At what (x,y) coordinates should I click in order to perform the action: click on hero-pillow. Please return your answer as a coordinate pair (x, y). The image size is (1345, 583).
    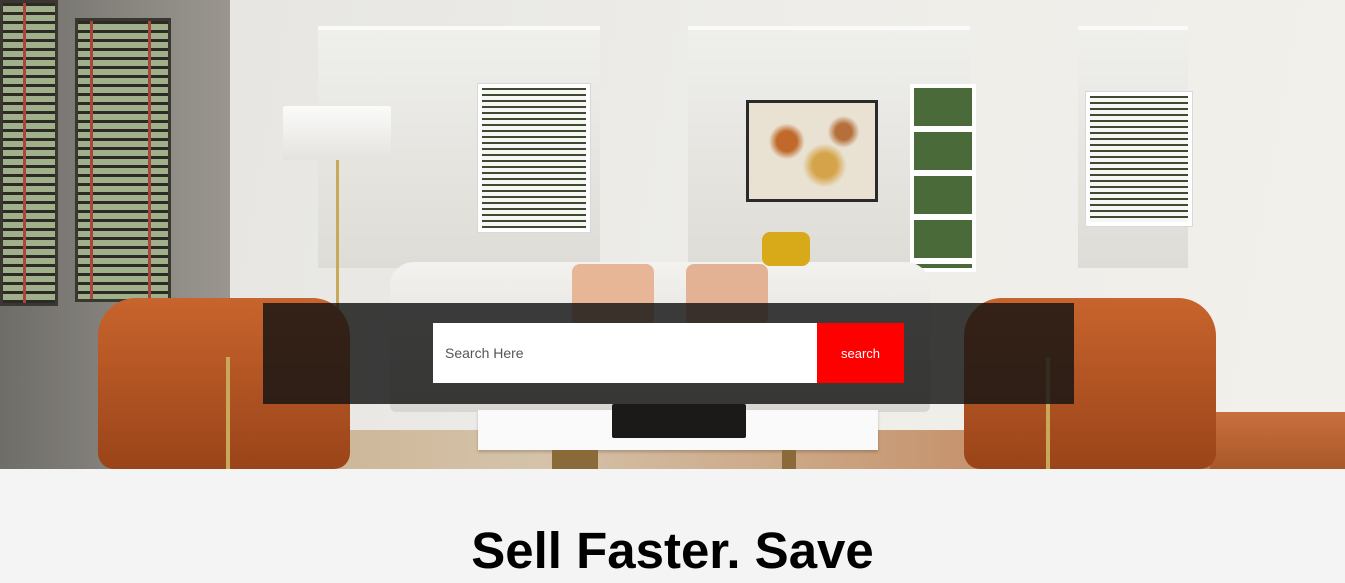
    Looking at the image, I should click on (786, 249).